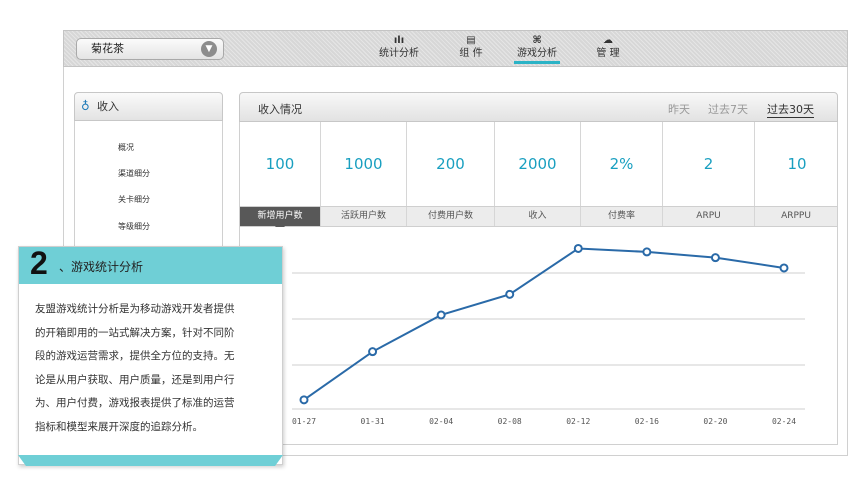 The width and height of the screenshot is (866, 490). Describe the element at coordinates (148, 106) in the screenshot. I see `sidebar-header: ♁ 收入` at that location.